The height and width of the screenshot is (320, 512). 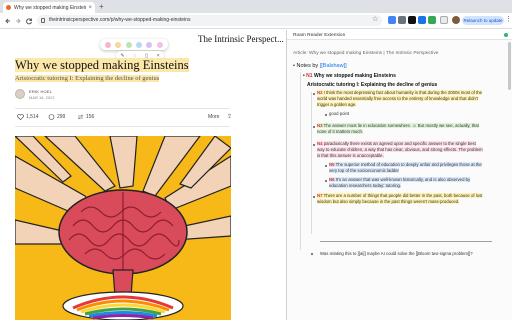 I want to click on panel-scrollbar, so click(x=509, y=66).